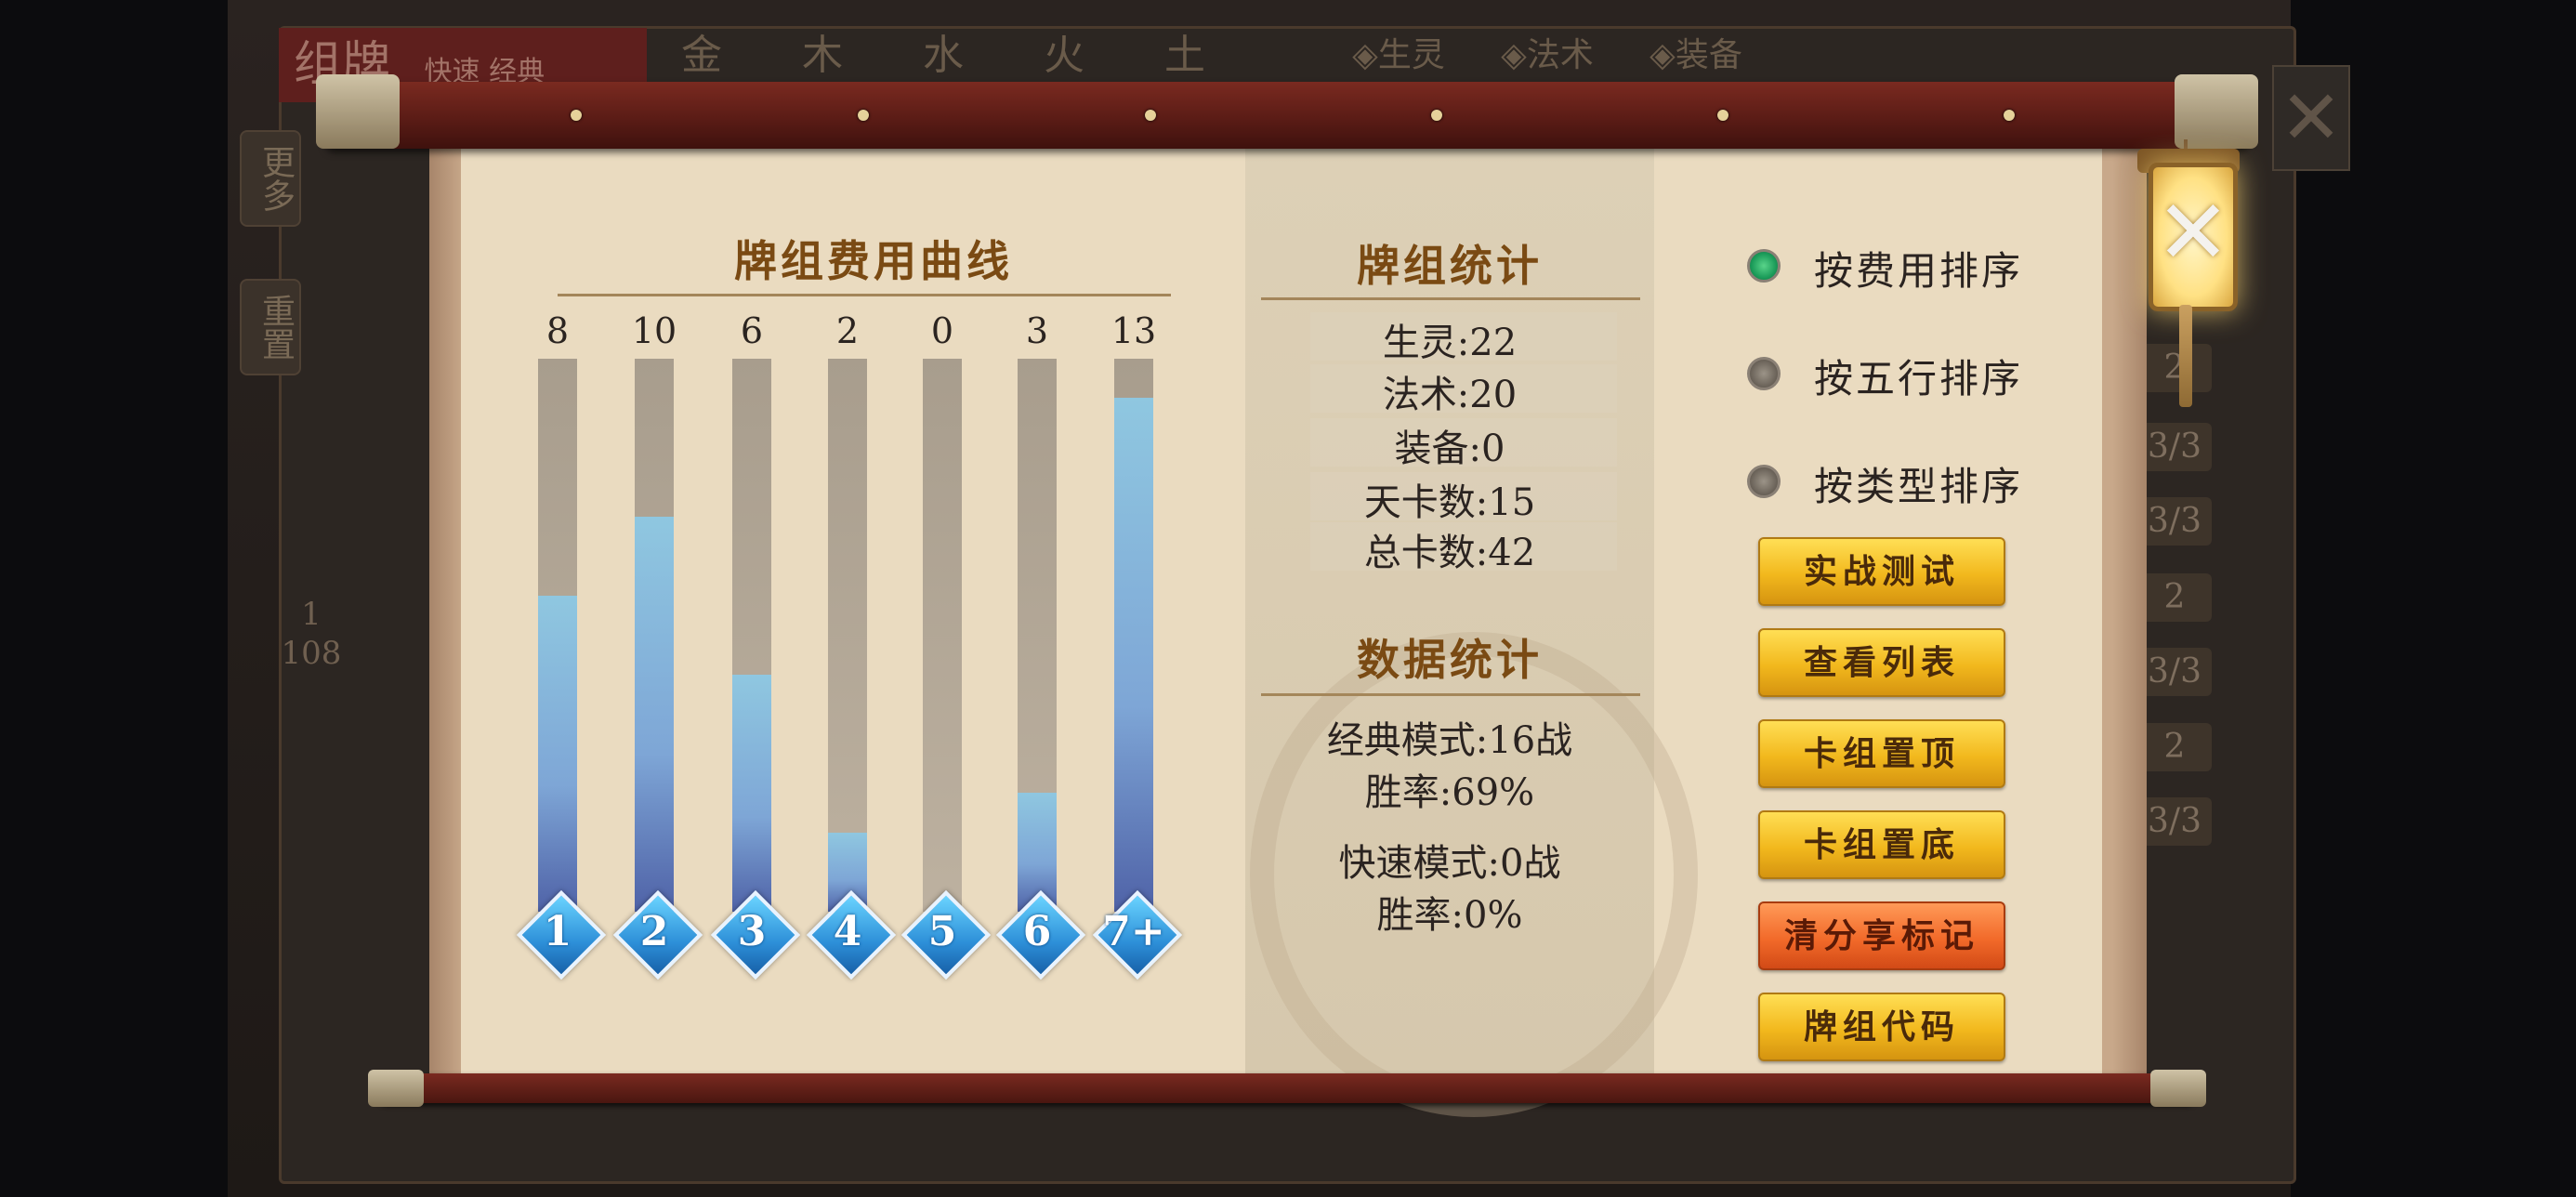 The width and height of the screenshot is (2576, 1197). Describe the element at coordinates (752, 931) in the screenshot. I see `cost-label: 3` at that location.